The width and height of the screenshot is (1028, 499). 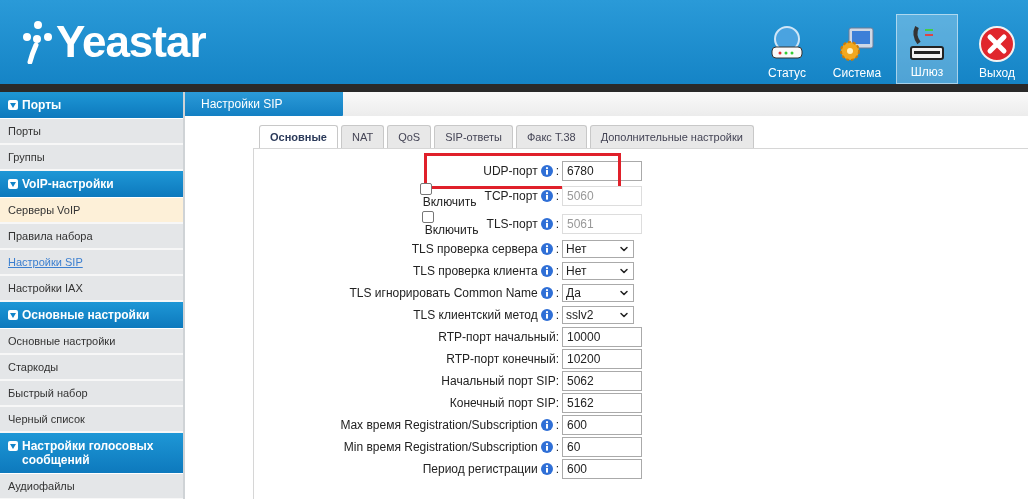 I want to click on field-label: TLS игнорировать Common Name, so click(x=443, y=293).